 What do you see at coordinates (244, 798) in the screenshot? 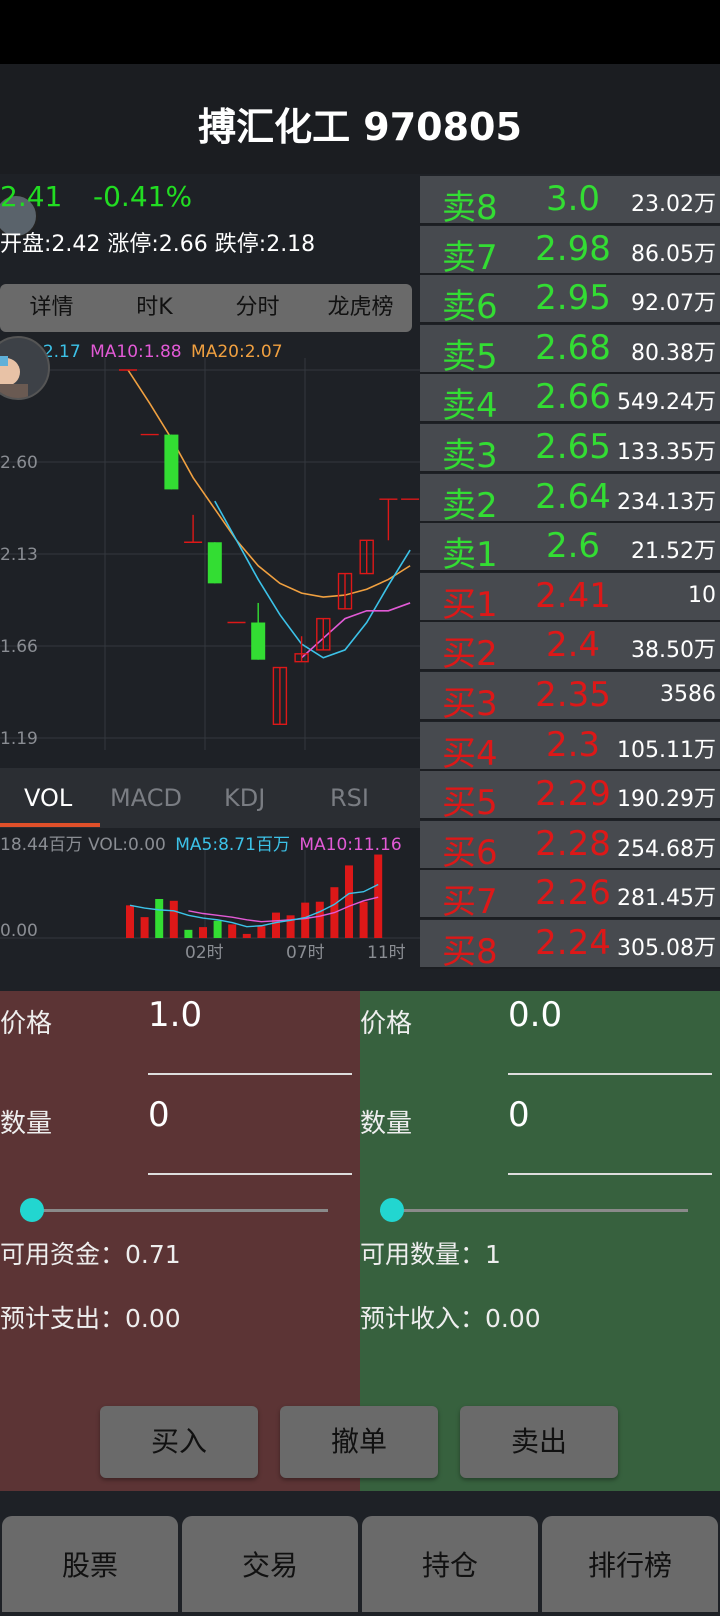
I see `tab-kdj: KDJ` at bounding box center [244, 798].